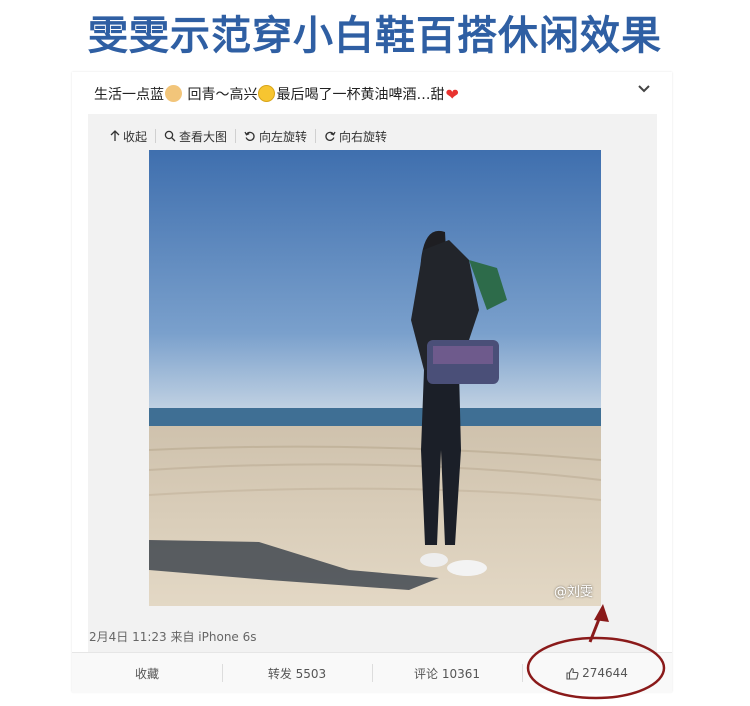 This screenshot has width=750, height=706. What do you see at coordinates (573, 592) in the screenshot?
I see `photo-watermark: @刘雯` at bounding box center [573, 592].